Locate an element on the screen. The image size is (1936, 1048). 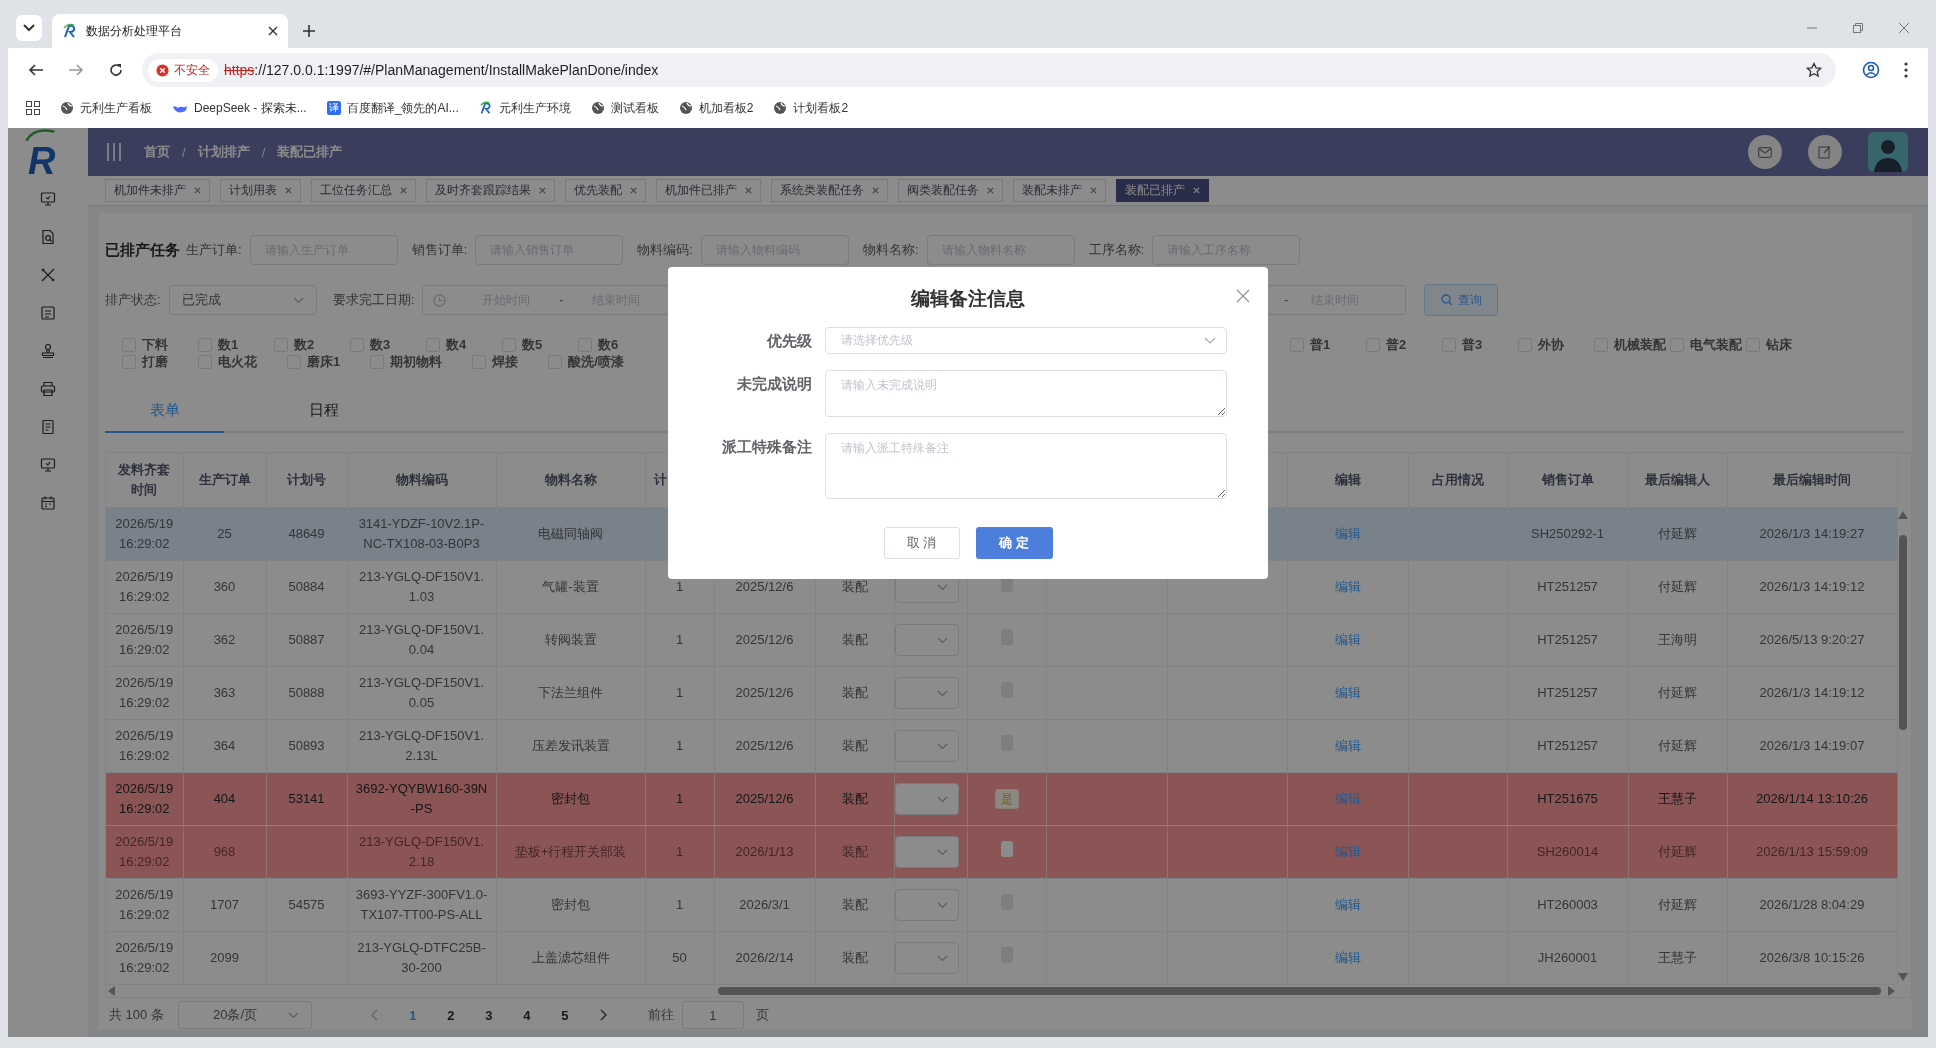
tools-icon is located at coordinates (48, 275).